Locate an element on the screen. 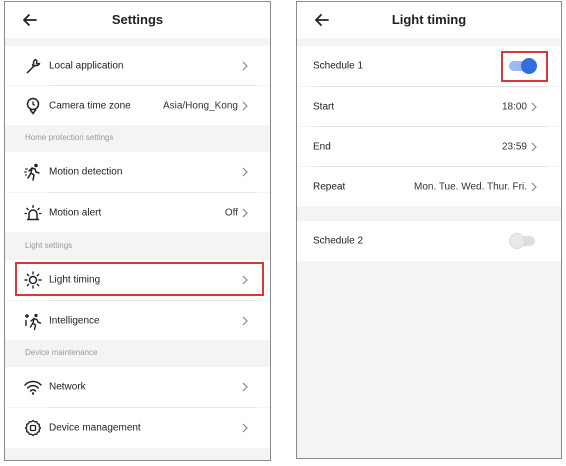 The height and width of the screenshot is (466, 566). motion-alert-value: Off is located at coordinates (231, 212).